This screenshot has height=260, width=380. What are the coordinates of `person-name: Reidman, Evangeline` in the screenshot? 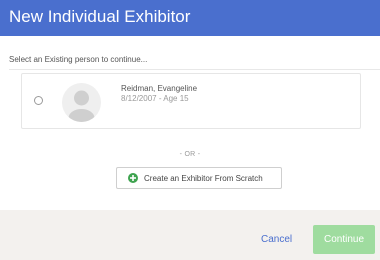 It's located at (159, 88).